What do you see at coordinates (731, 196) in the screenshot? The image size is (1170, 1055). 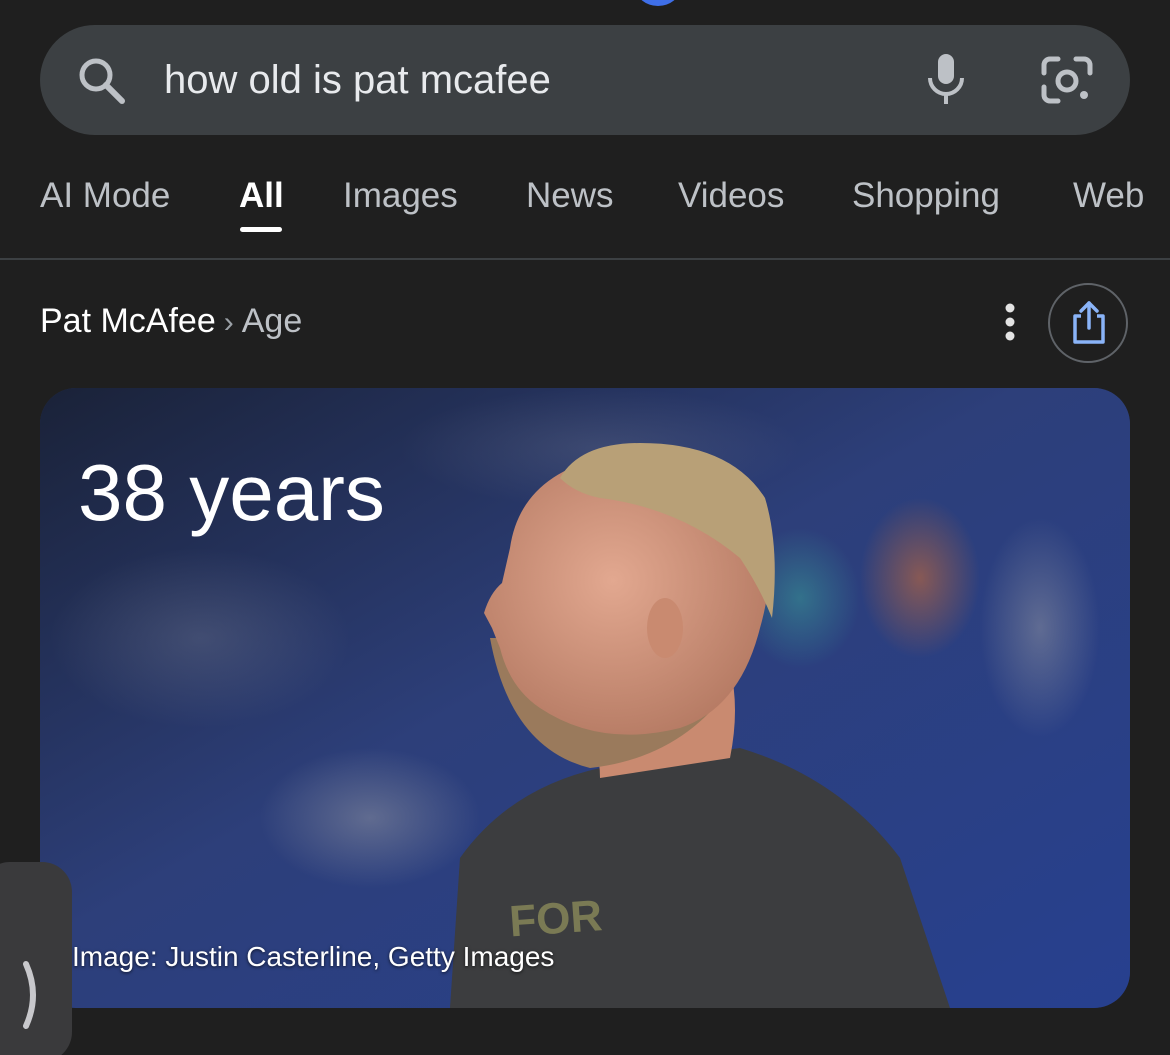 I see `tab-videos: Videos` at bounding box center [731, 196].